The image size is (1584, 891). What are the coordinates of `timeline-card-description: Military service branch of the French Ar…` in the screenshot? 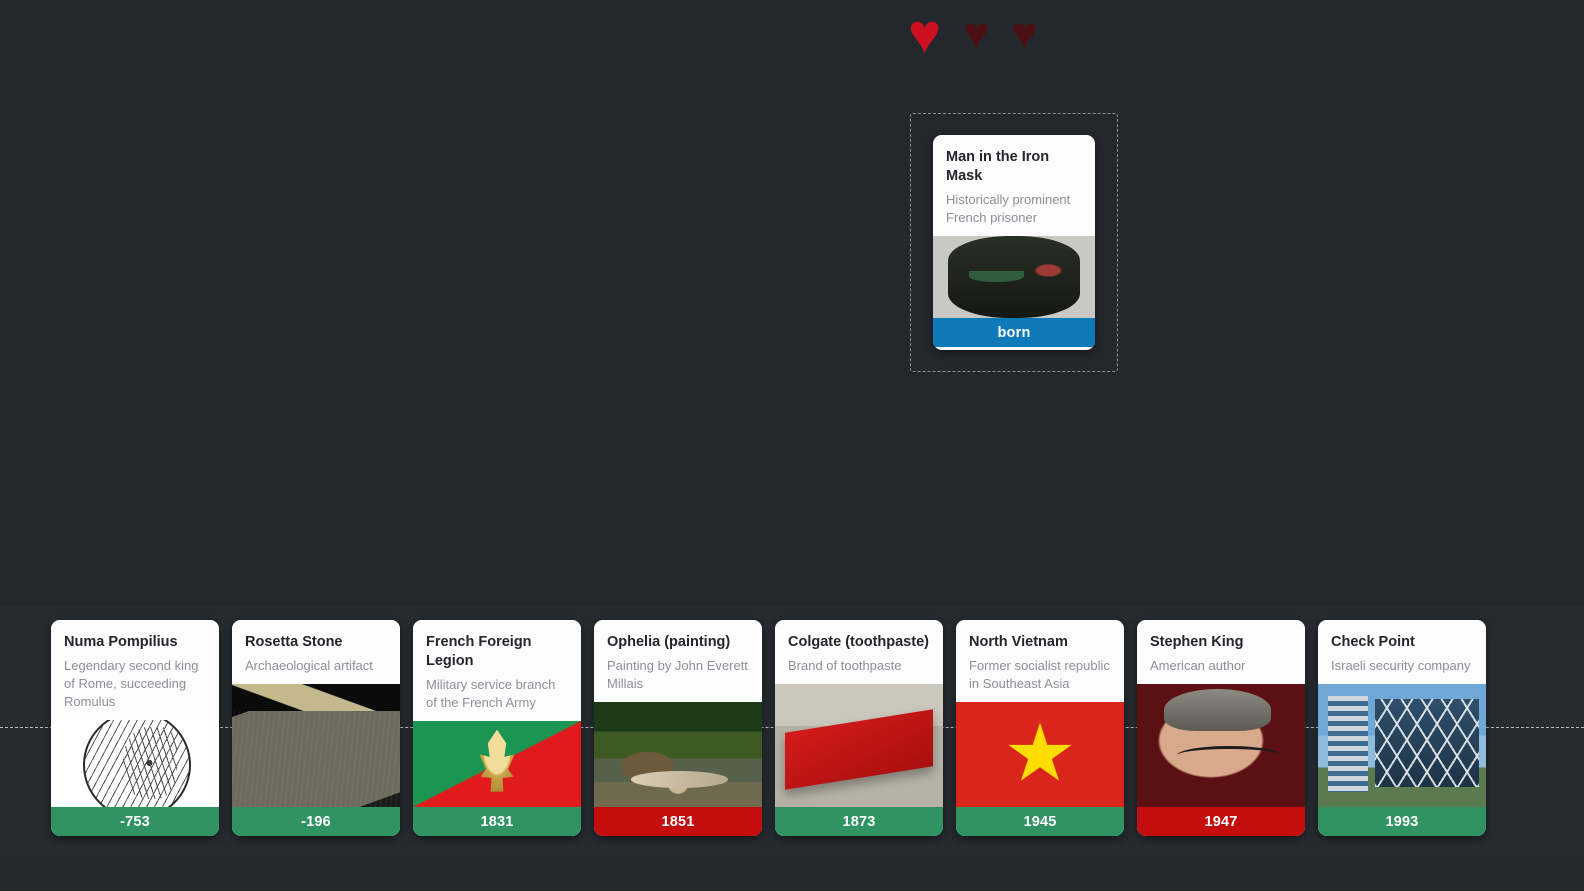 It's located at (491, 694).